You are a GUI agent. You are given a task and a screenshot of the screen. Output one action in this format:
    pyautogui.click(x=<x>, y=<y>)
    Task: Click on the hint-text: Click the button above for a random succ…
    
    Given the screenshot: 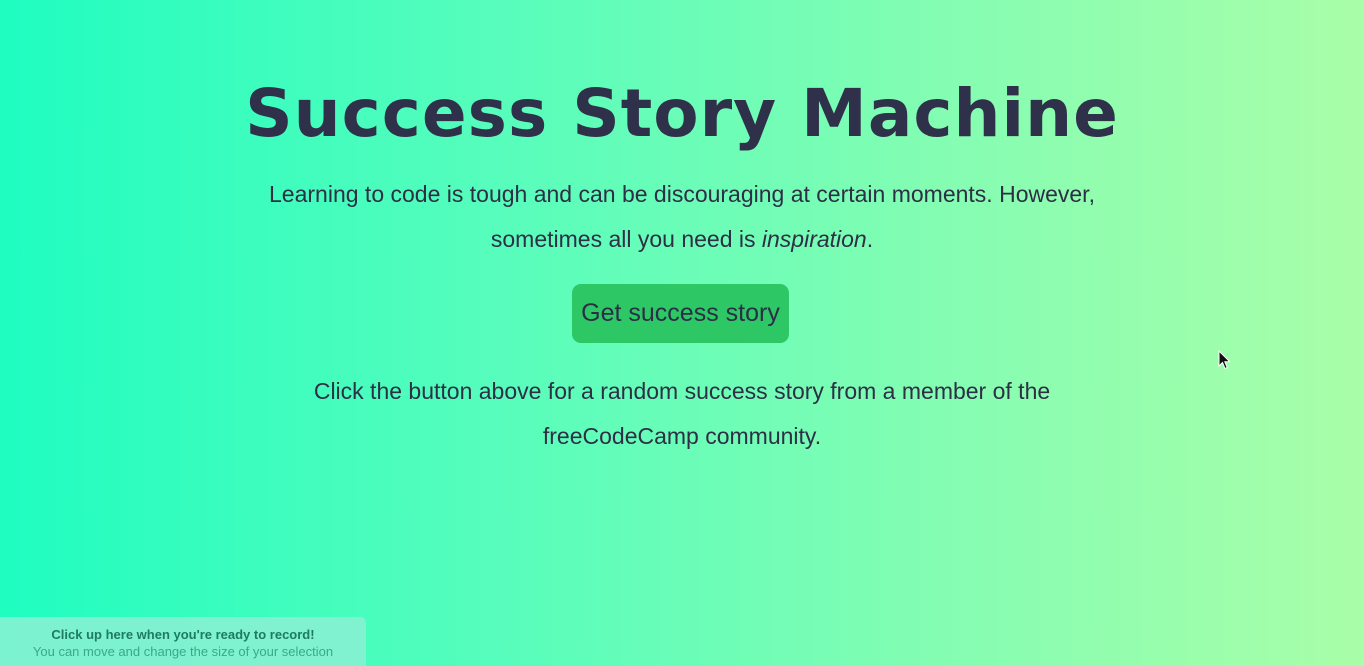 What is the action you would take?
    pyautogui.click(x=682, y=413)
    